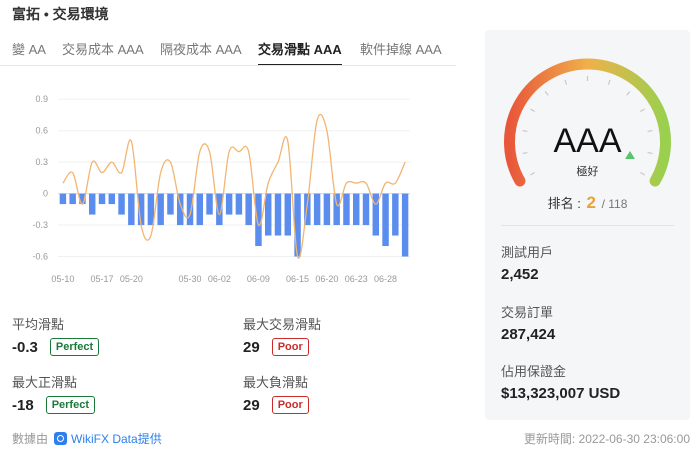  I want to click on wikifx-logo-icon, so click(61, 438).